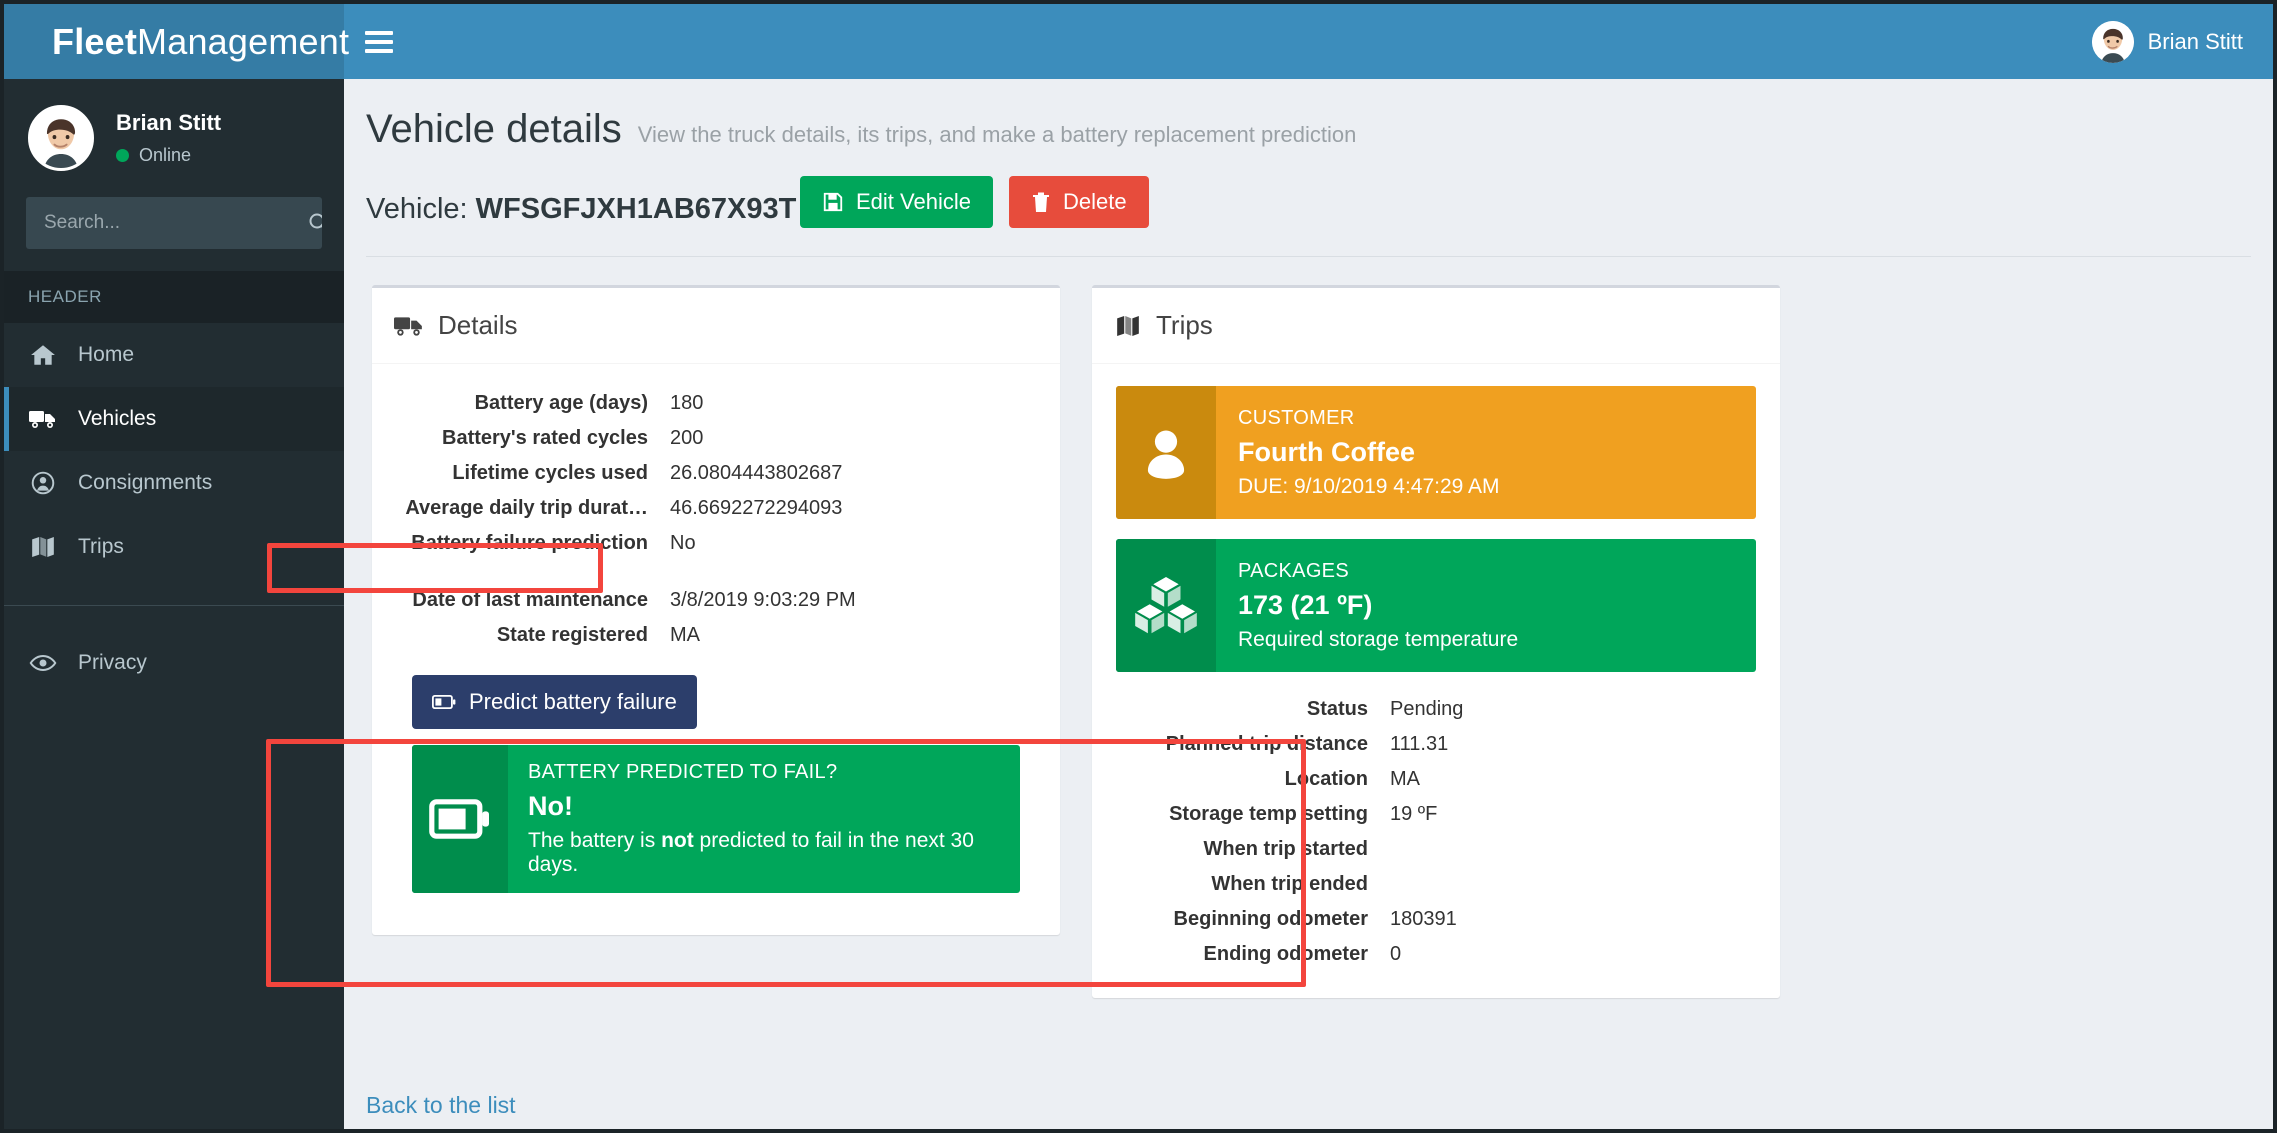  I want to click on vehicle-actions: Edit Vehicle Delete, so click(974, 202).